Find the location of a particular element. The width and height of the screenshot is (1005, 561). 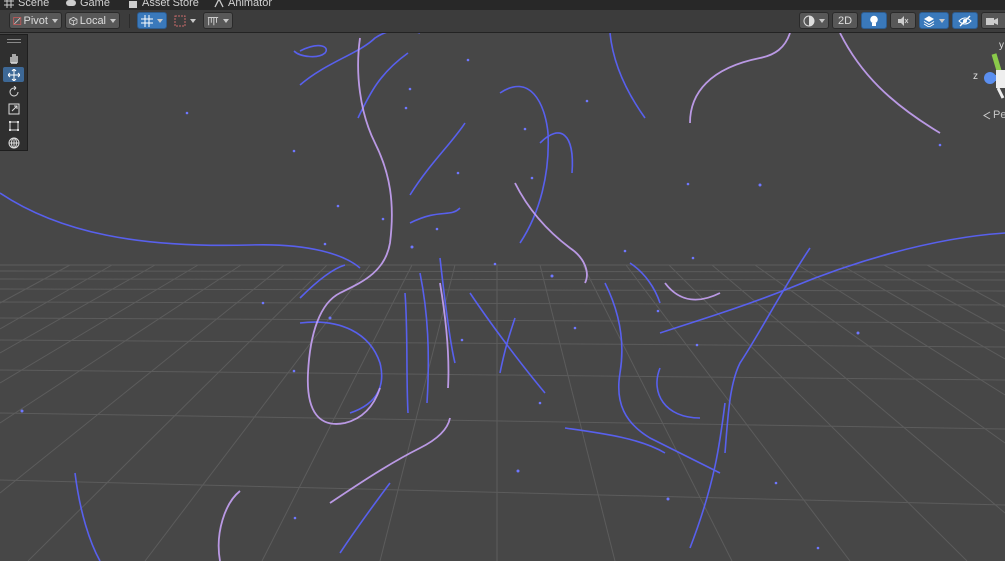

move-tool-button is located at coordinates (13, 74).